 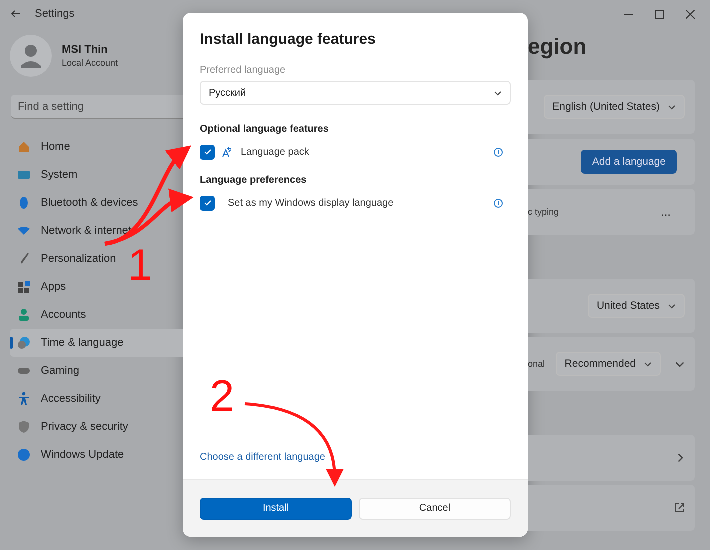 What do you see at coordinates (355, 93) in the screenshot?
I see `language-select: Русский` at bounding box center [355, 93].